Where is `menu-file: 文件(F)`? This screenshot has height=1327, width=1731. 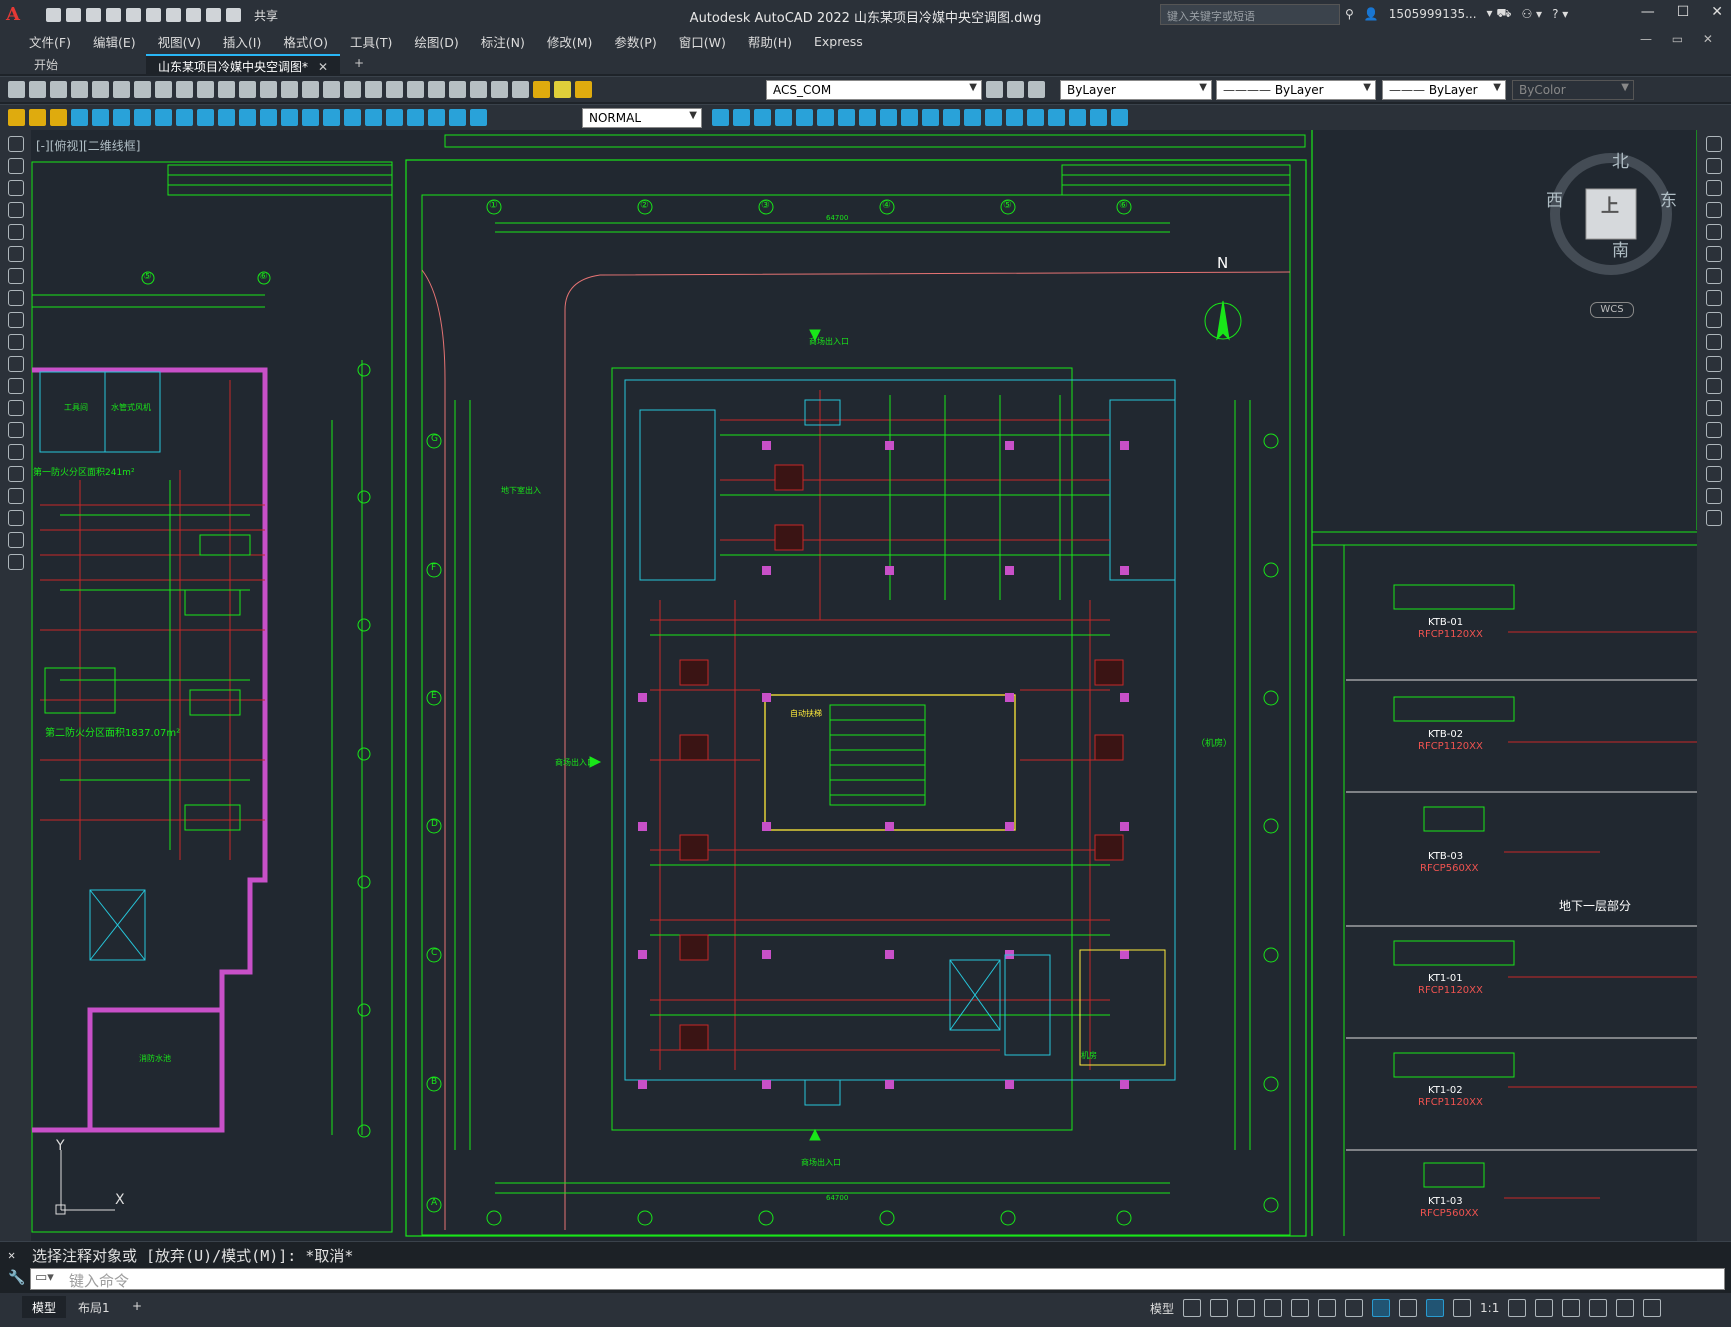 menu-file: 文件(F) is located at coordinates (50, 41).